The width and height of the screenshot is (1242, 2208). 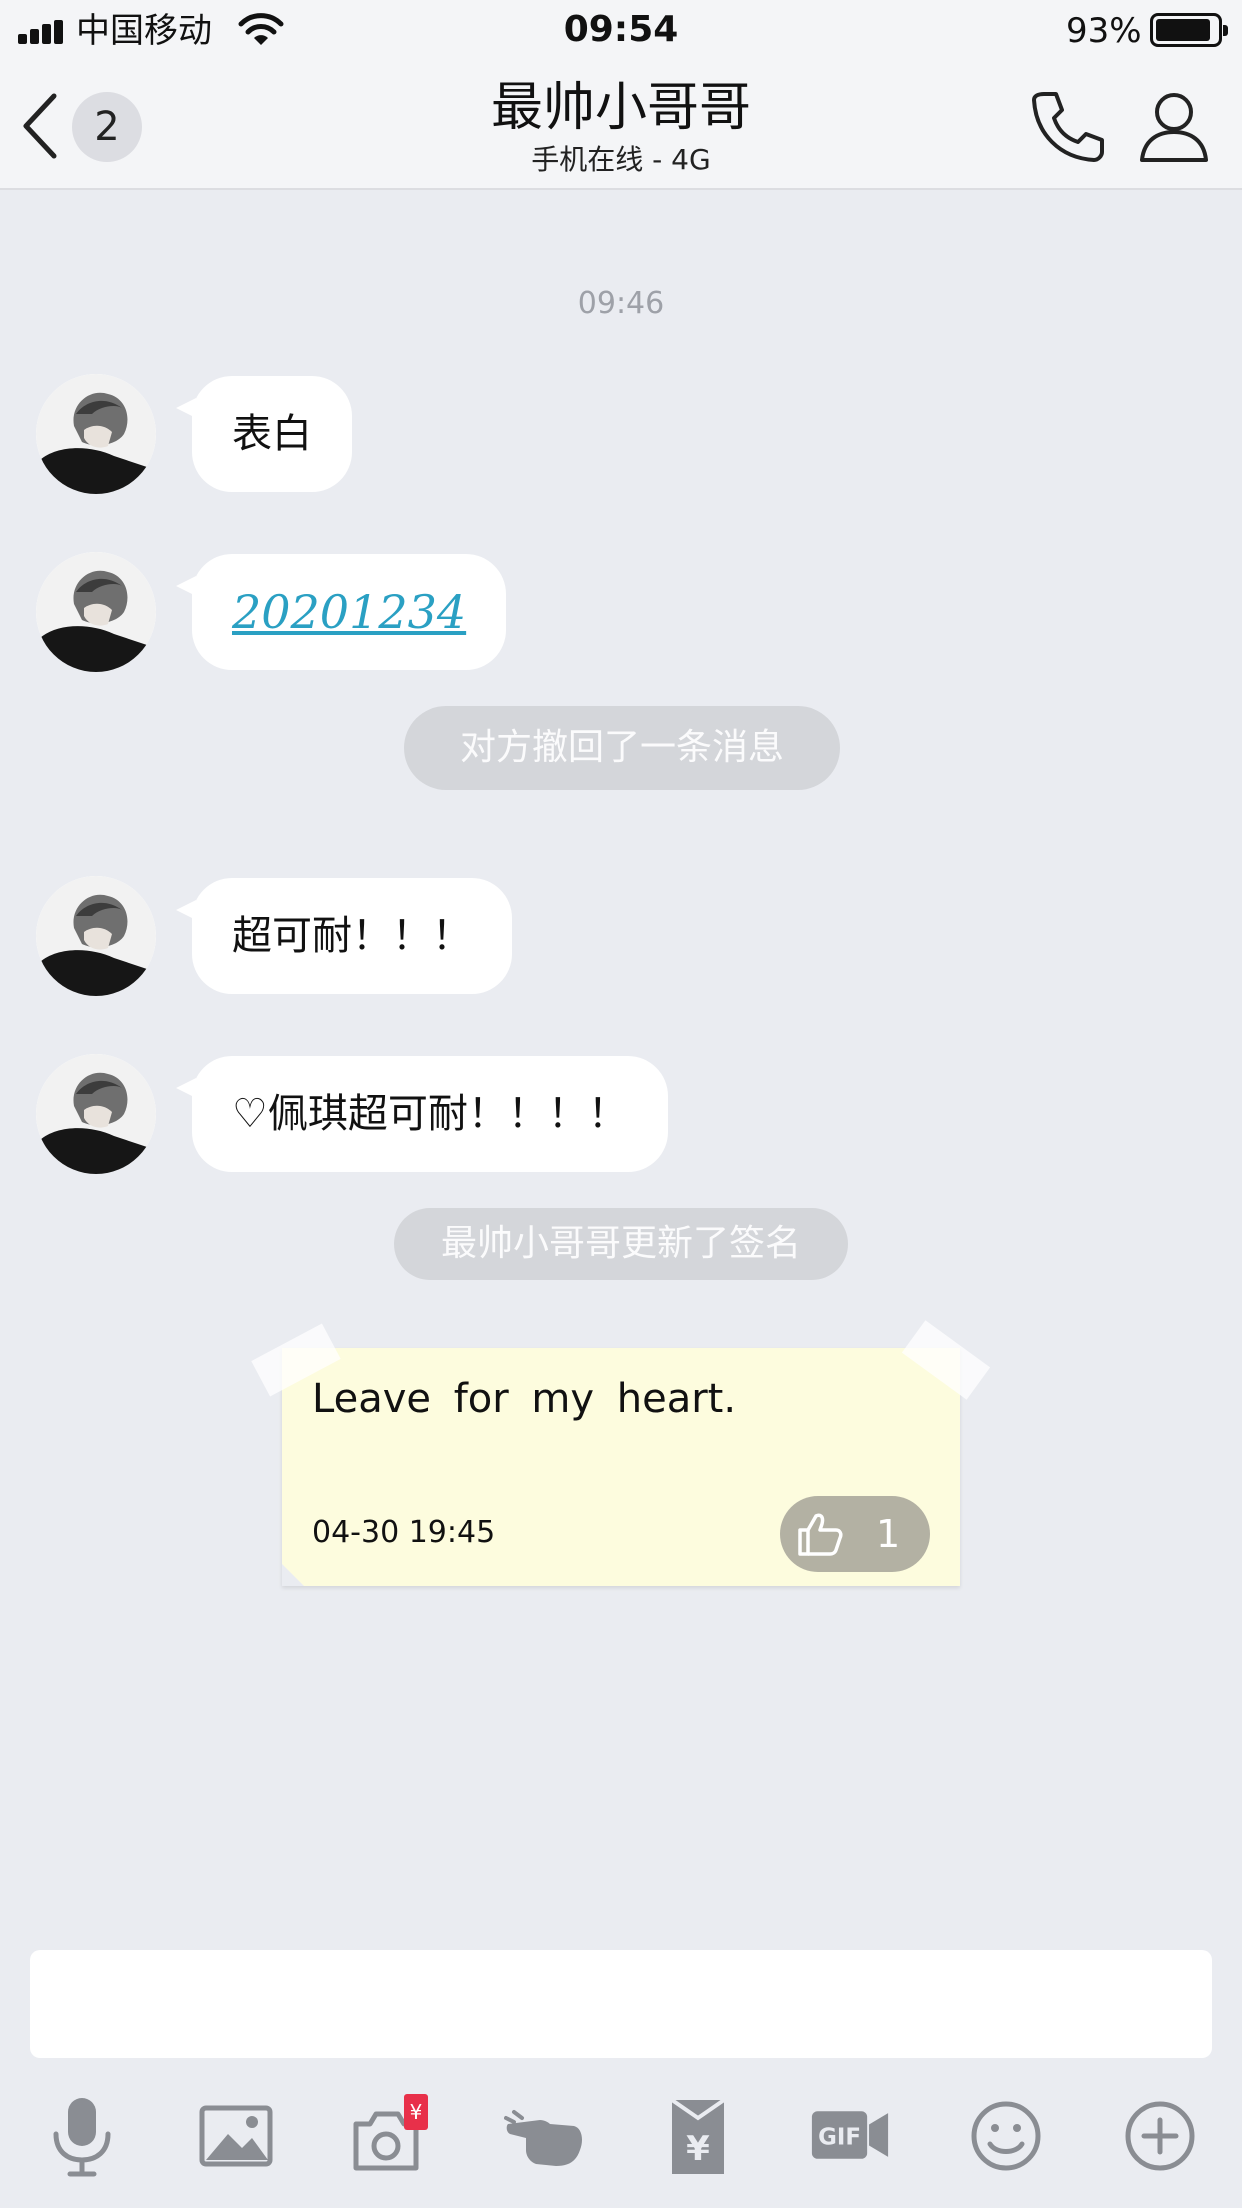 I want to click on more-button, so click(x=1160, y=2135).